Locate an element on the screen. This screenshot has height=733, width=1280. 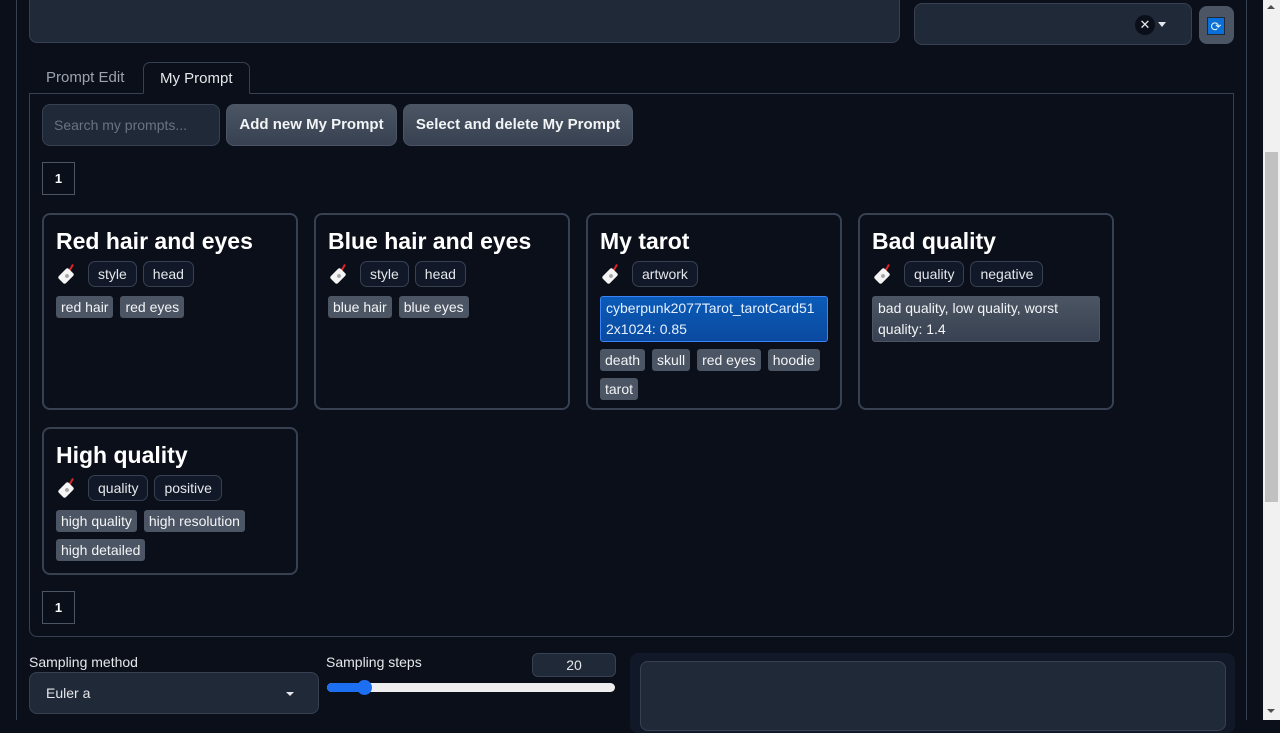
card-title: My tarot is located at coordinates (645, 241).